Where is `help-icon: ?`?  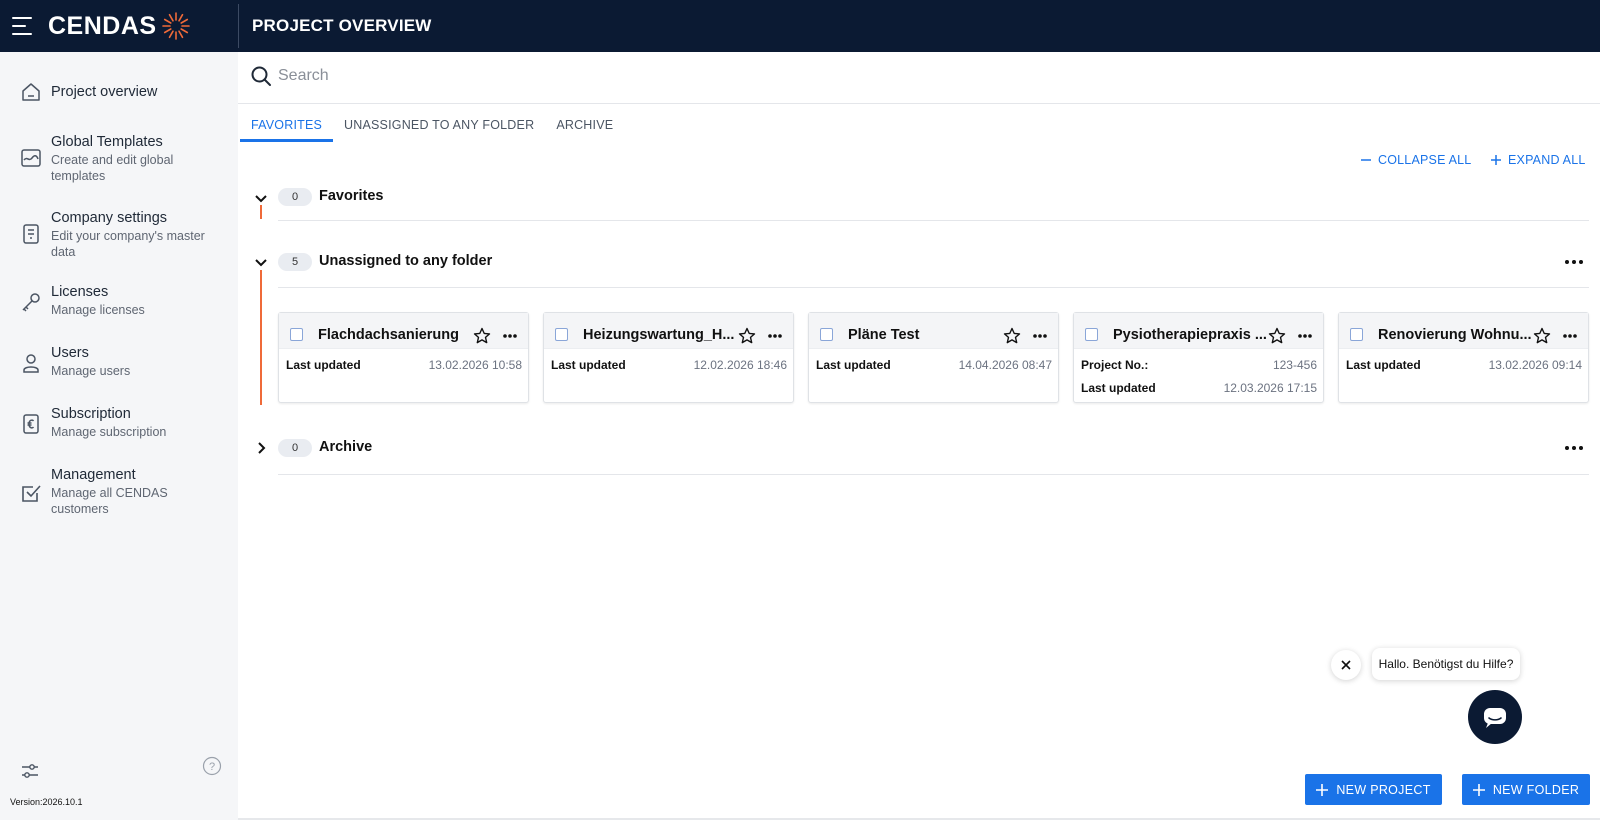 help-icon: ? is located at coordinates (212, 766).